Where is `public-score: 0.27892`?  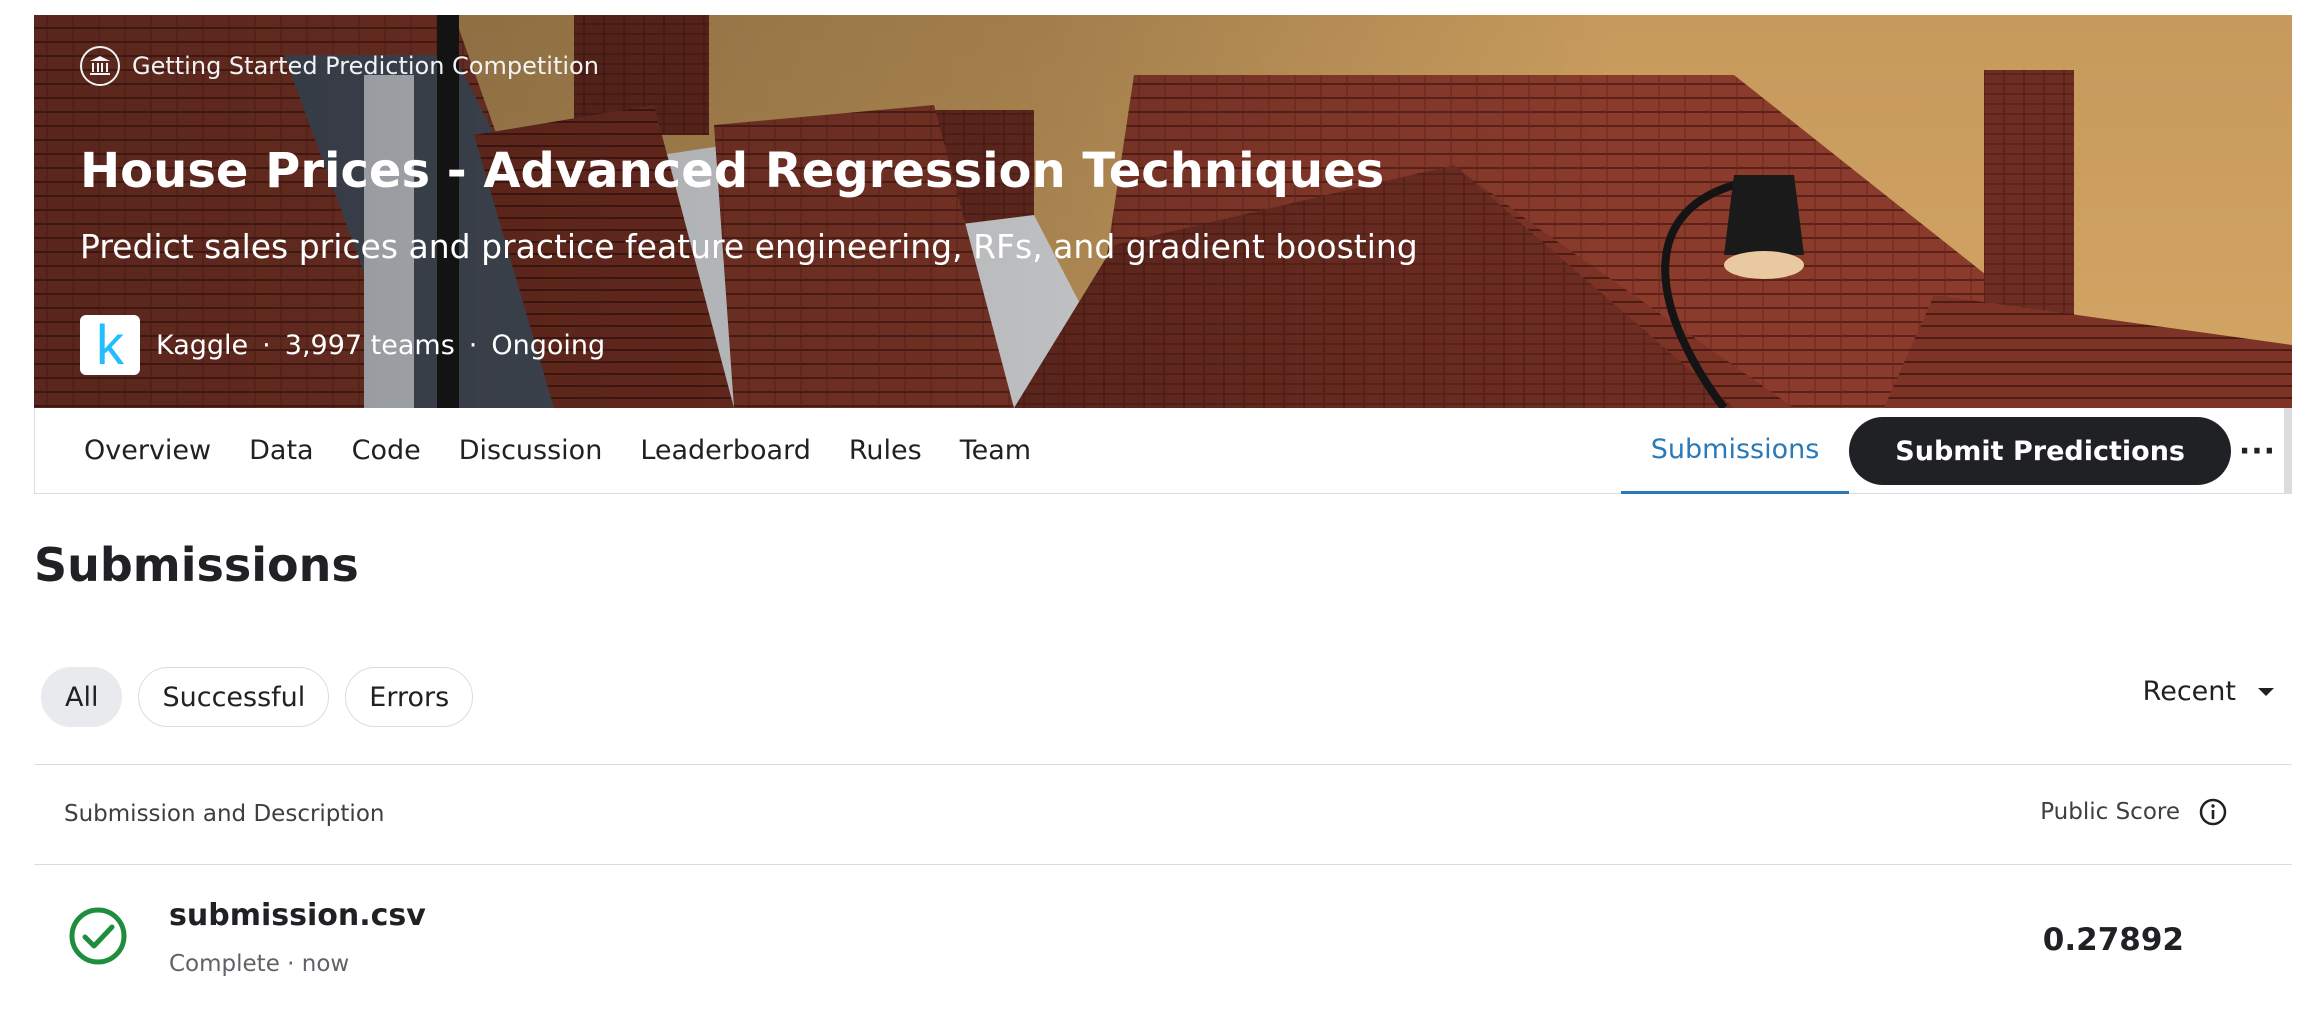
public-score: 0.27892 is located at coordinates (2113, 940).